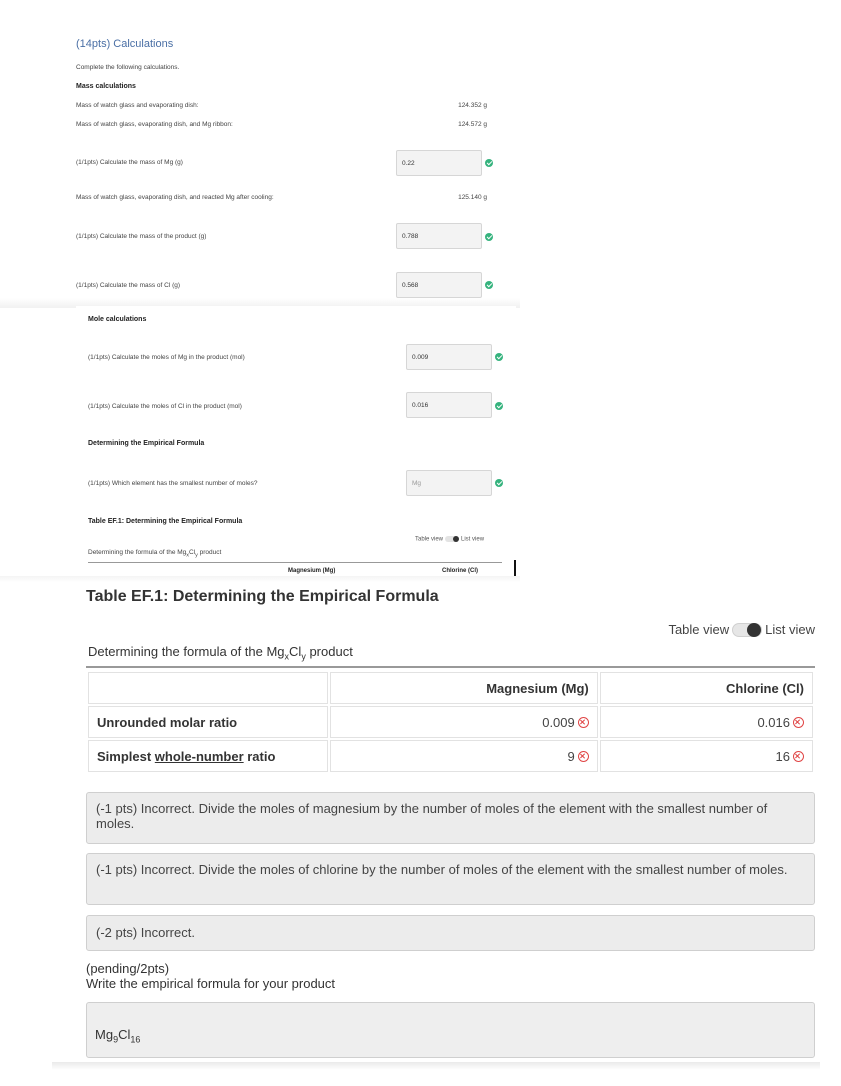  I want to click on cell-value: 0.016, so click(773, 722).